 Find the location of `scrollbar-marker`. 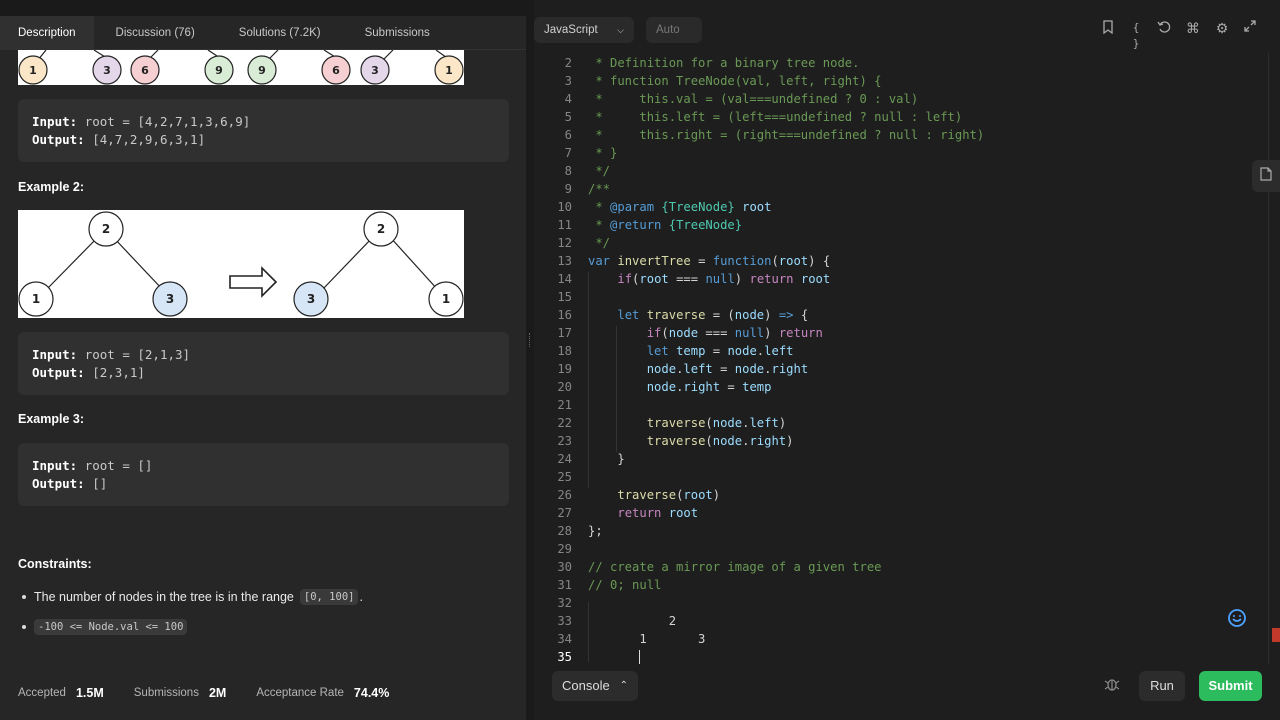

scrollbar-marker is located at coordinates (1276, 635).